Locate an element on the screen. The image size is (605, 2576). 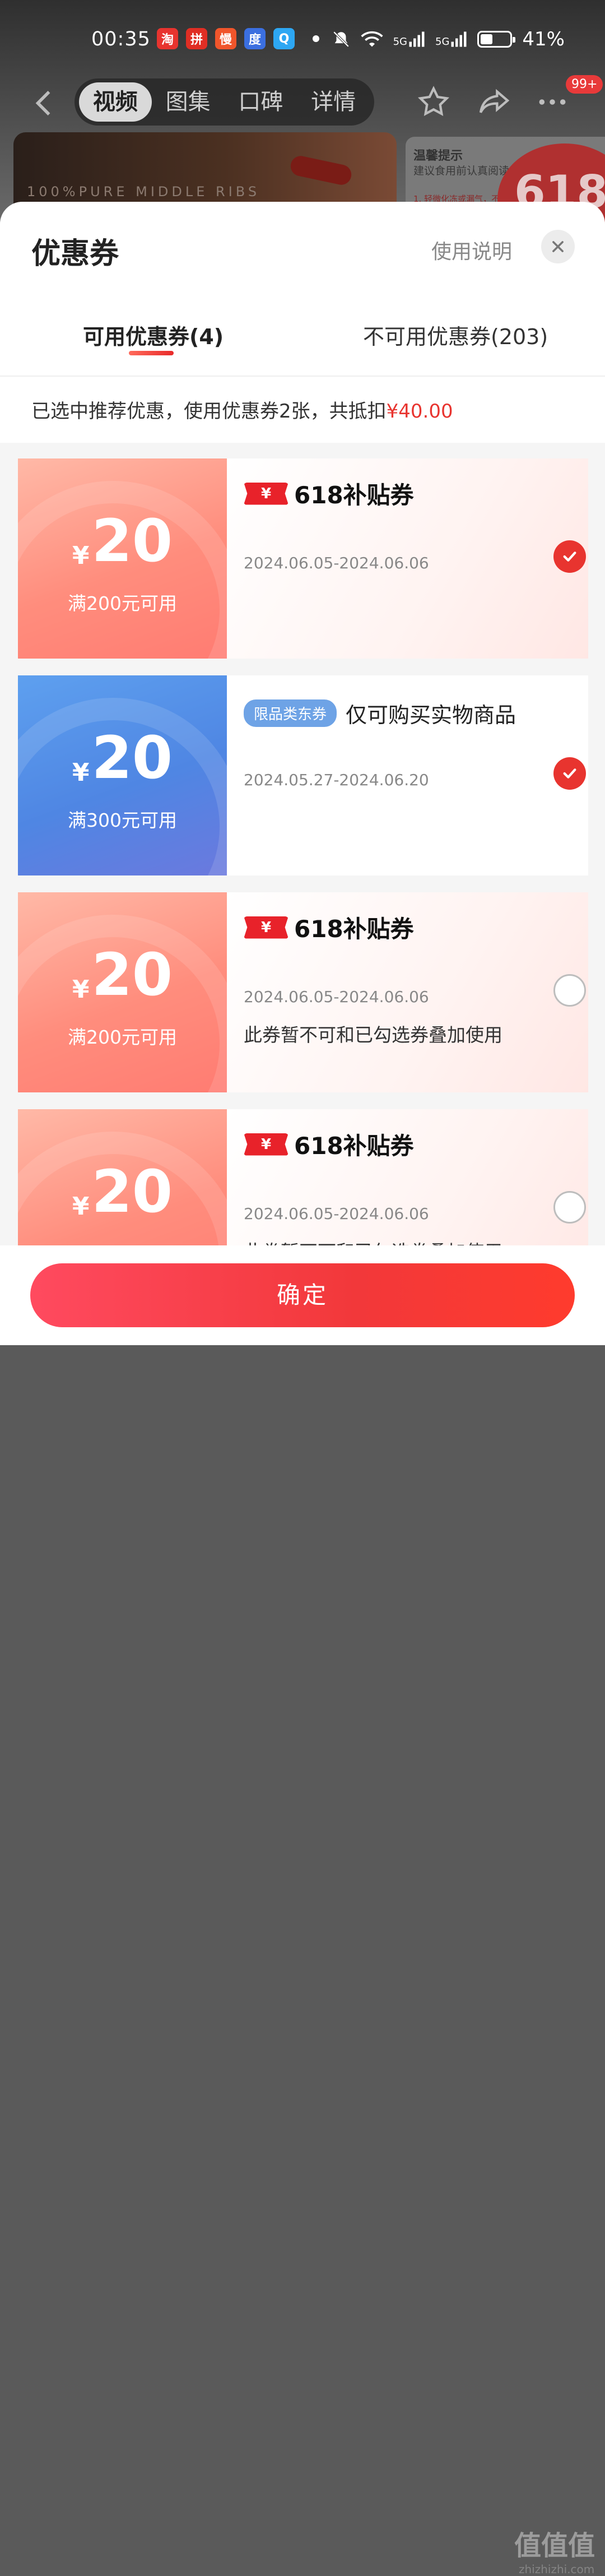
baidu-icon: 度 is located at coordinates (255, 38).